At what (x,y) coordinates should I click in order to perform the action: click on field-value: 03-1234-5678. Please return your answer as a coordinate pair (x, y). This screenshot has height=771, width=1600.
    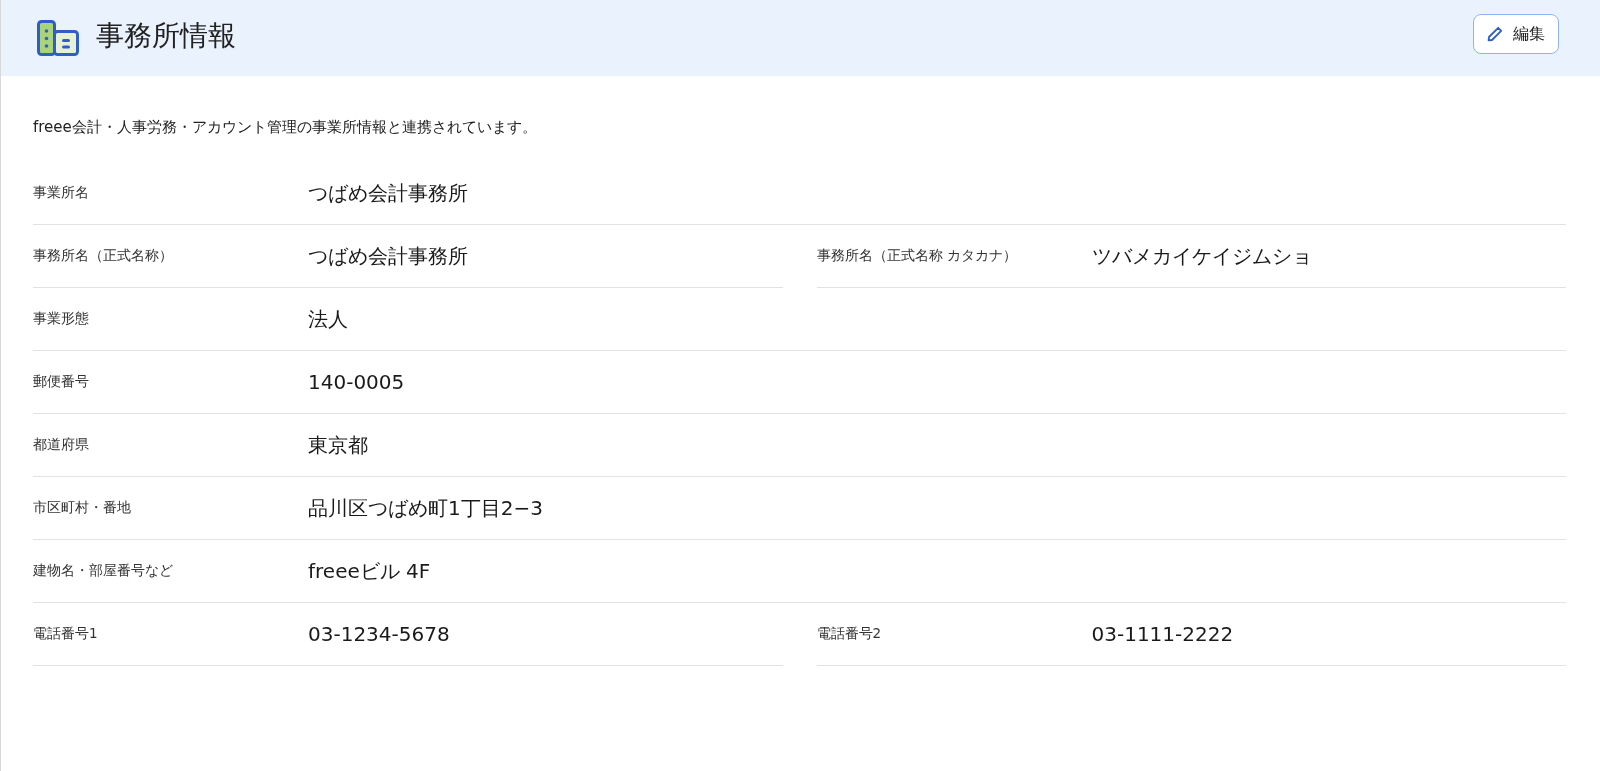
    Looking at the image, I should click on (379, 634).